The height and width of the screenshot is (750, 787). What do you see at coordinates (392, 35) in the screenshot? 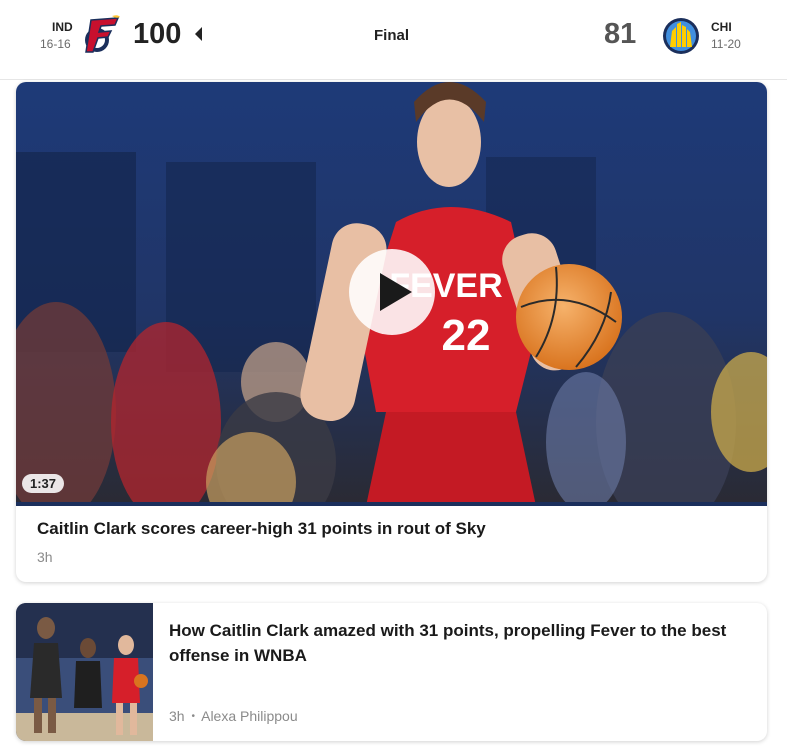
I see `game-status: Final` at bounding box center [392, 35].